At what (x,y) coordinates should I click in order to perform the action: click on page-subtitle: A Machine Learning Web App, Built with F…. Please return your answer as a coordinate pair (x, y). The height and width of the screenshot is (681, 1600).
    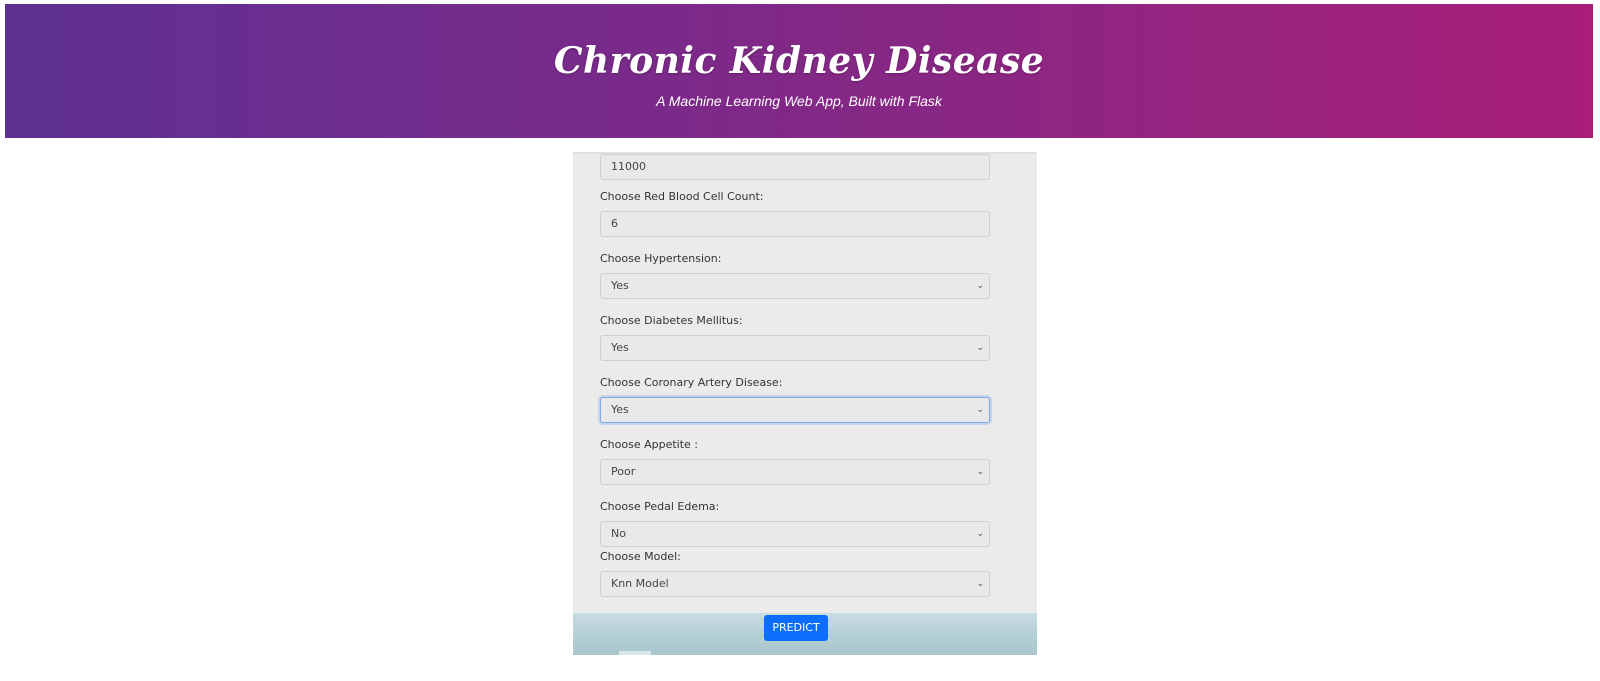
    Looking at the image, I should click on (799, 101).